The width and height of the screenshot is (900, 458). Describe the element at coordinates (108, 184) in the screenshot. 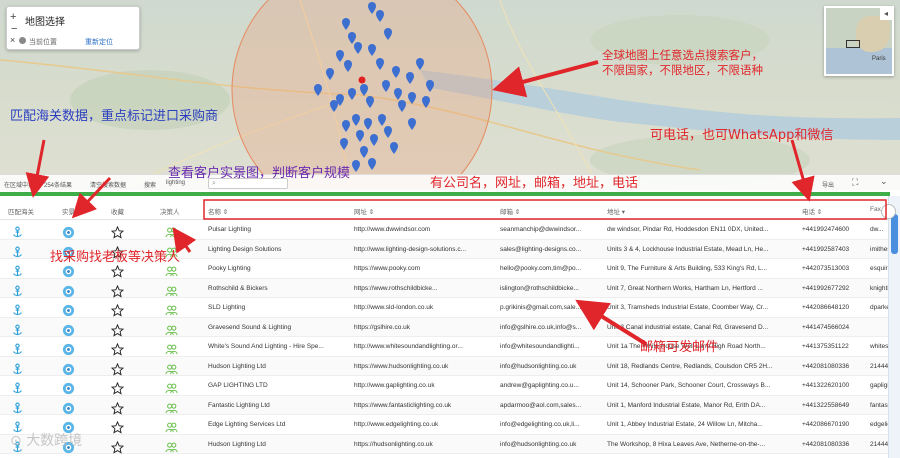

I see `clear-search-button: 清空搜索数据` at that location.